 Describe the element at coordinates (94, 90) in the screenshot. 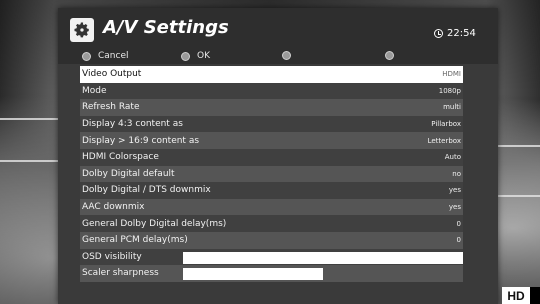

I see `setting-label: Mode` at that location.